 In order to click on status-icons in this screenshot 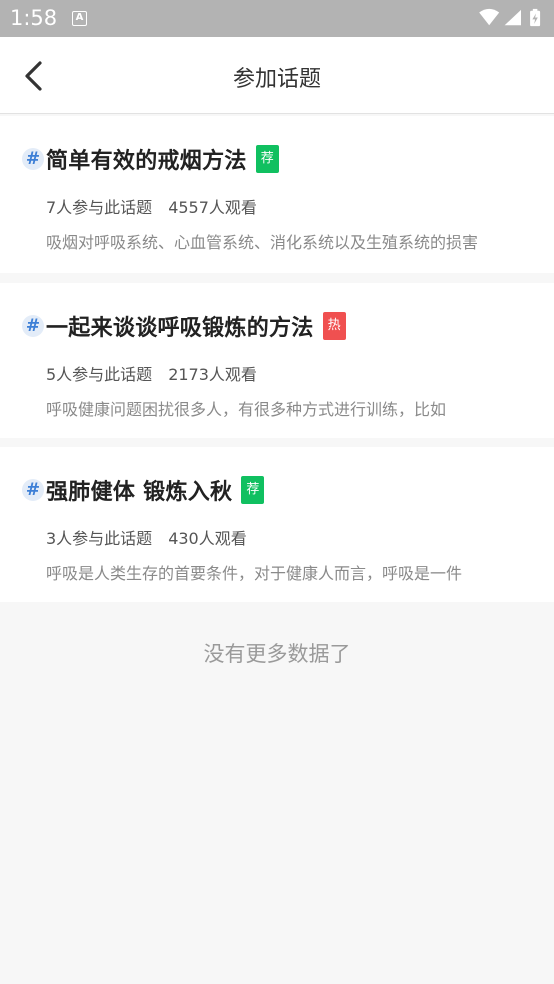, I will do `click(510, 17)`.